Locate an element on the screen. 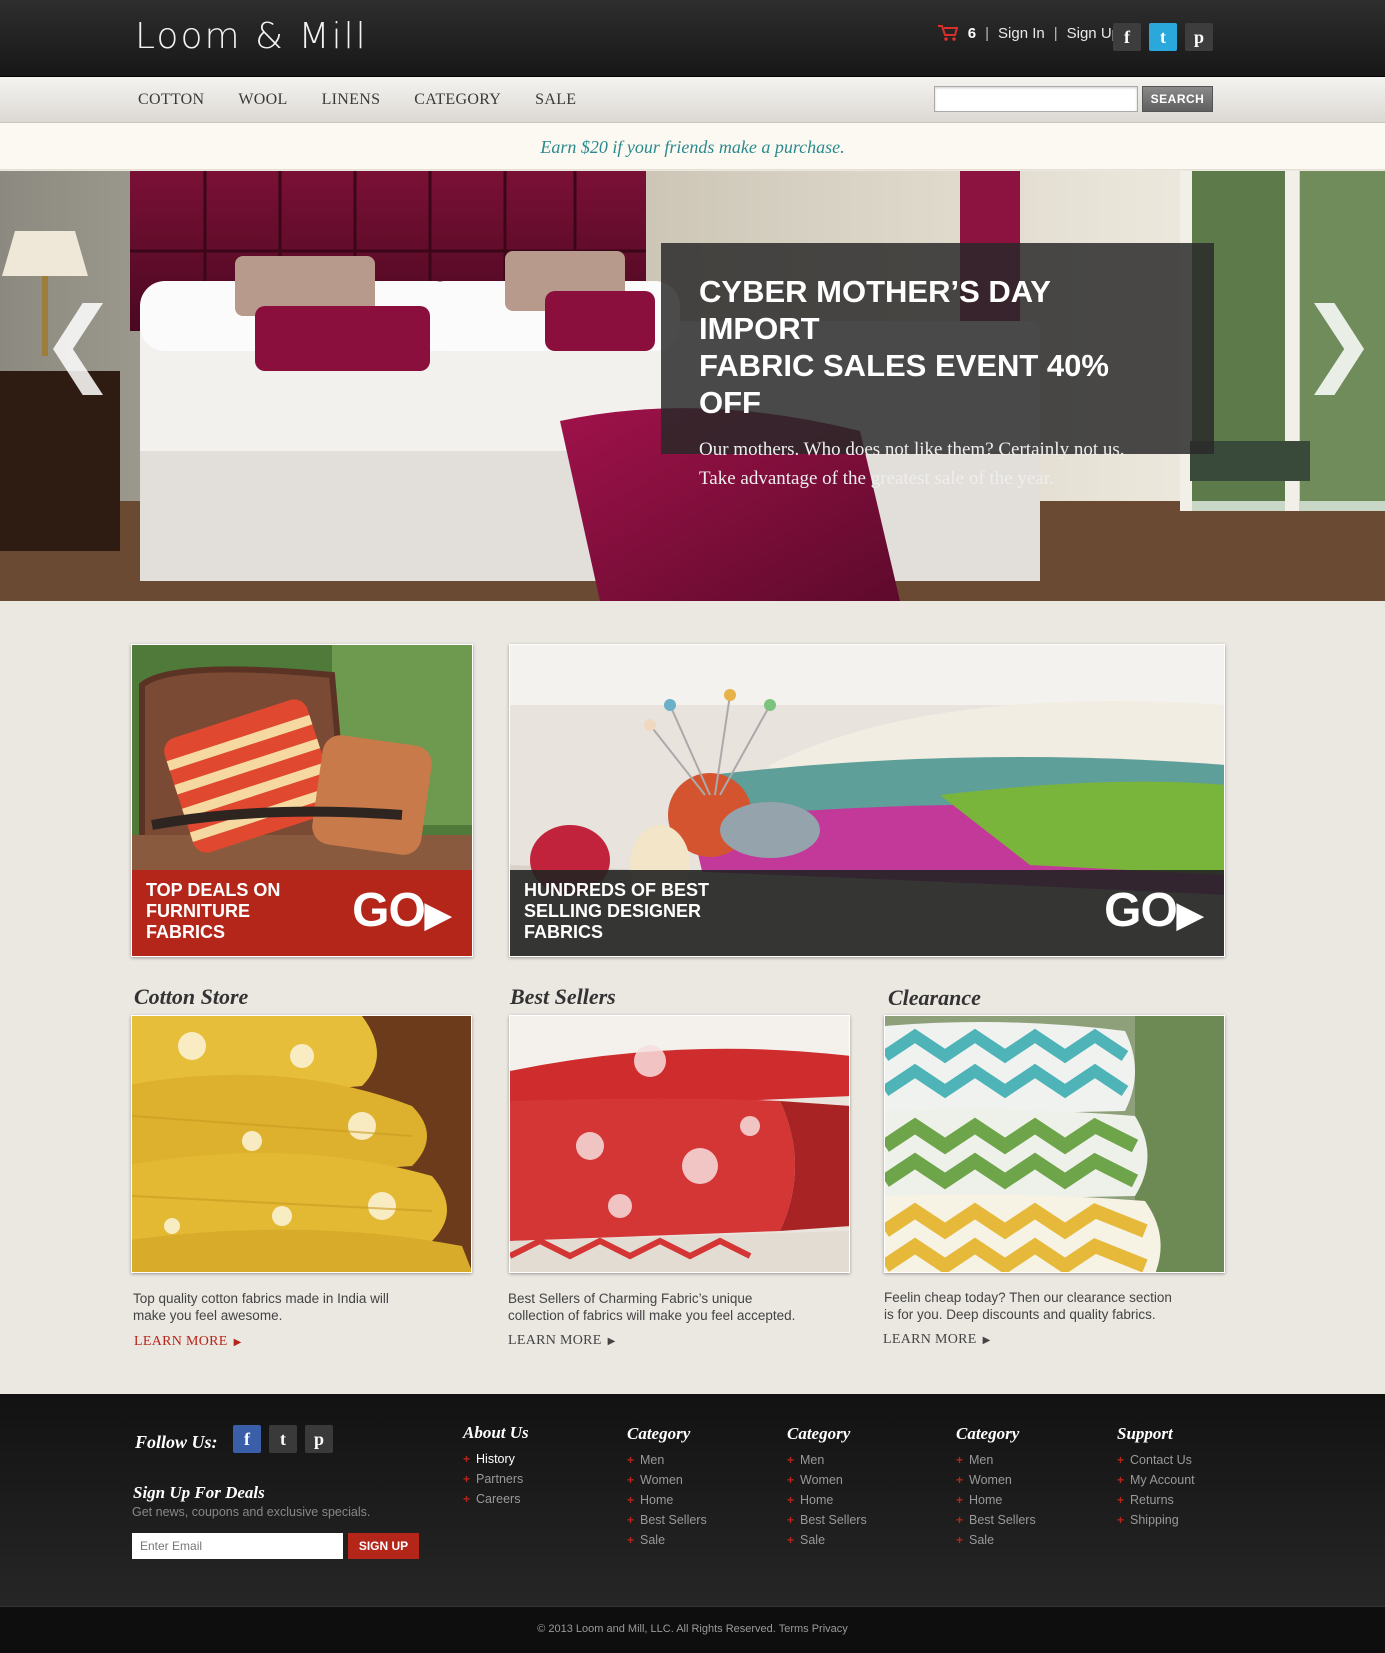 This screenshot has width=1385, height=1653. cart-icon is located at coordinates (948, 33).